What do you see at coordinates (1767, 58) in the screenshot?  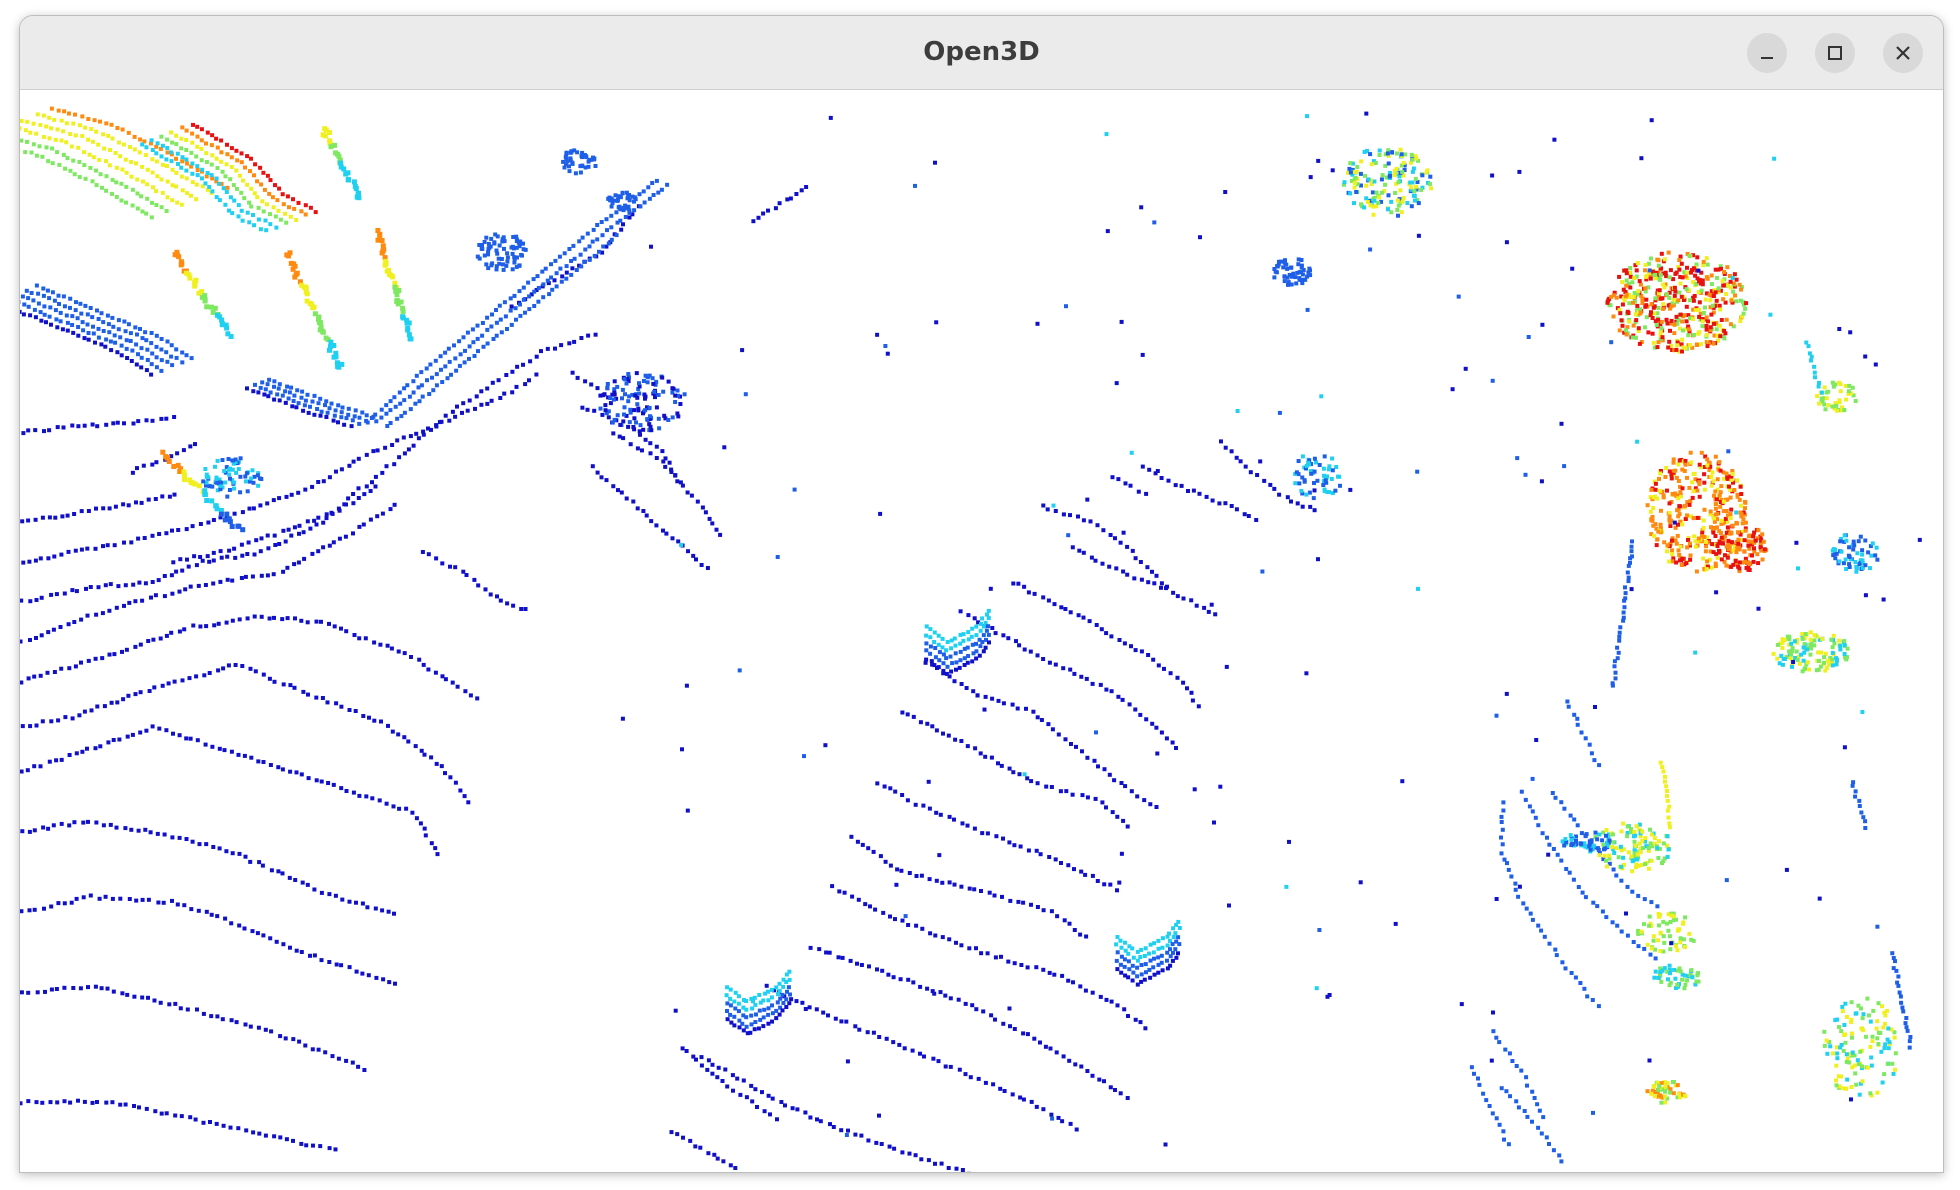 I see `minimize-icon` at bounding box center [1767, 58].